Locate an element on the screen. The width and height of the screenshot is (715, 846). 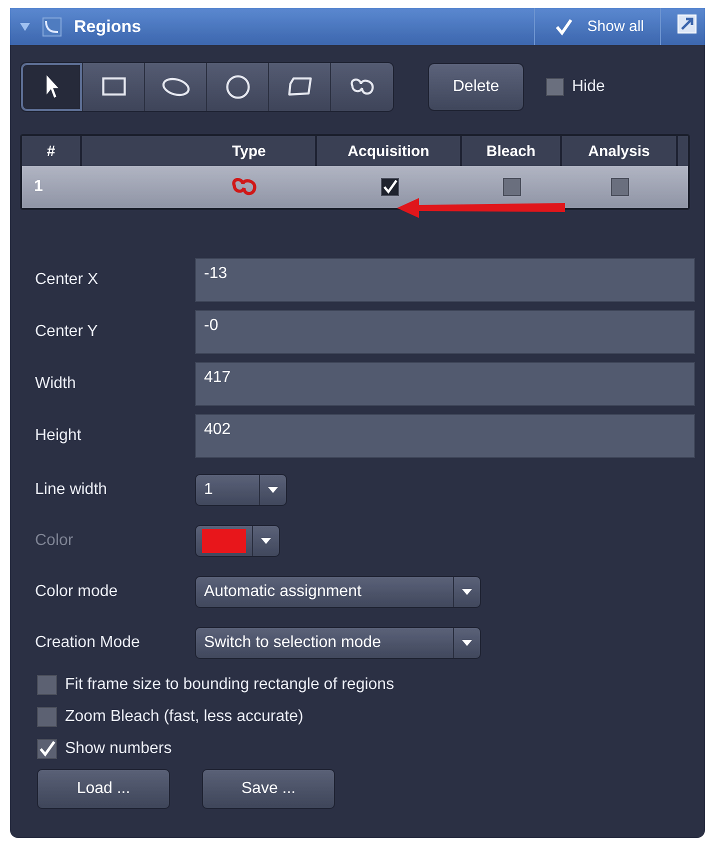
line-width-dropdown: 1 is located at coordinates (241, 490).